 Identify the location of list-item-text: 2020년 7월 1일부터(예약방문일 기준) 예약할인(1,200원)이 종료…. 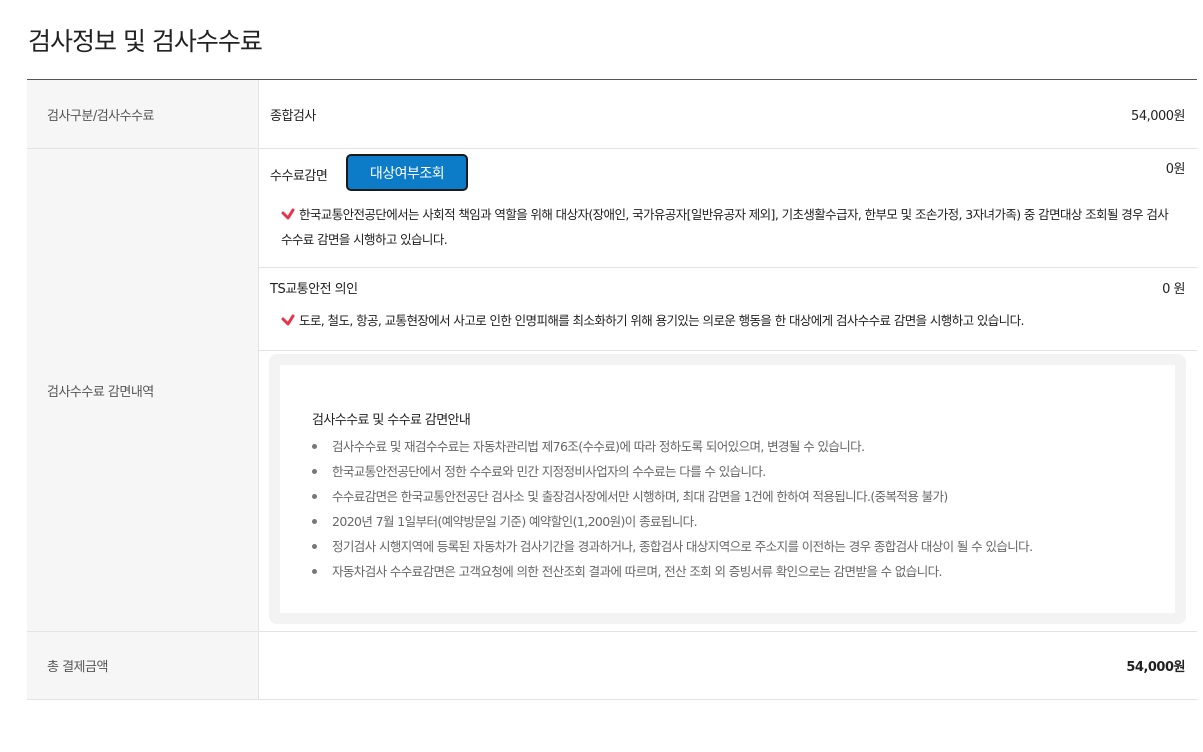
(515, 521).